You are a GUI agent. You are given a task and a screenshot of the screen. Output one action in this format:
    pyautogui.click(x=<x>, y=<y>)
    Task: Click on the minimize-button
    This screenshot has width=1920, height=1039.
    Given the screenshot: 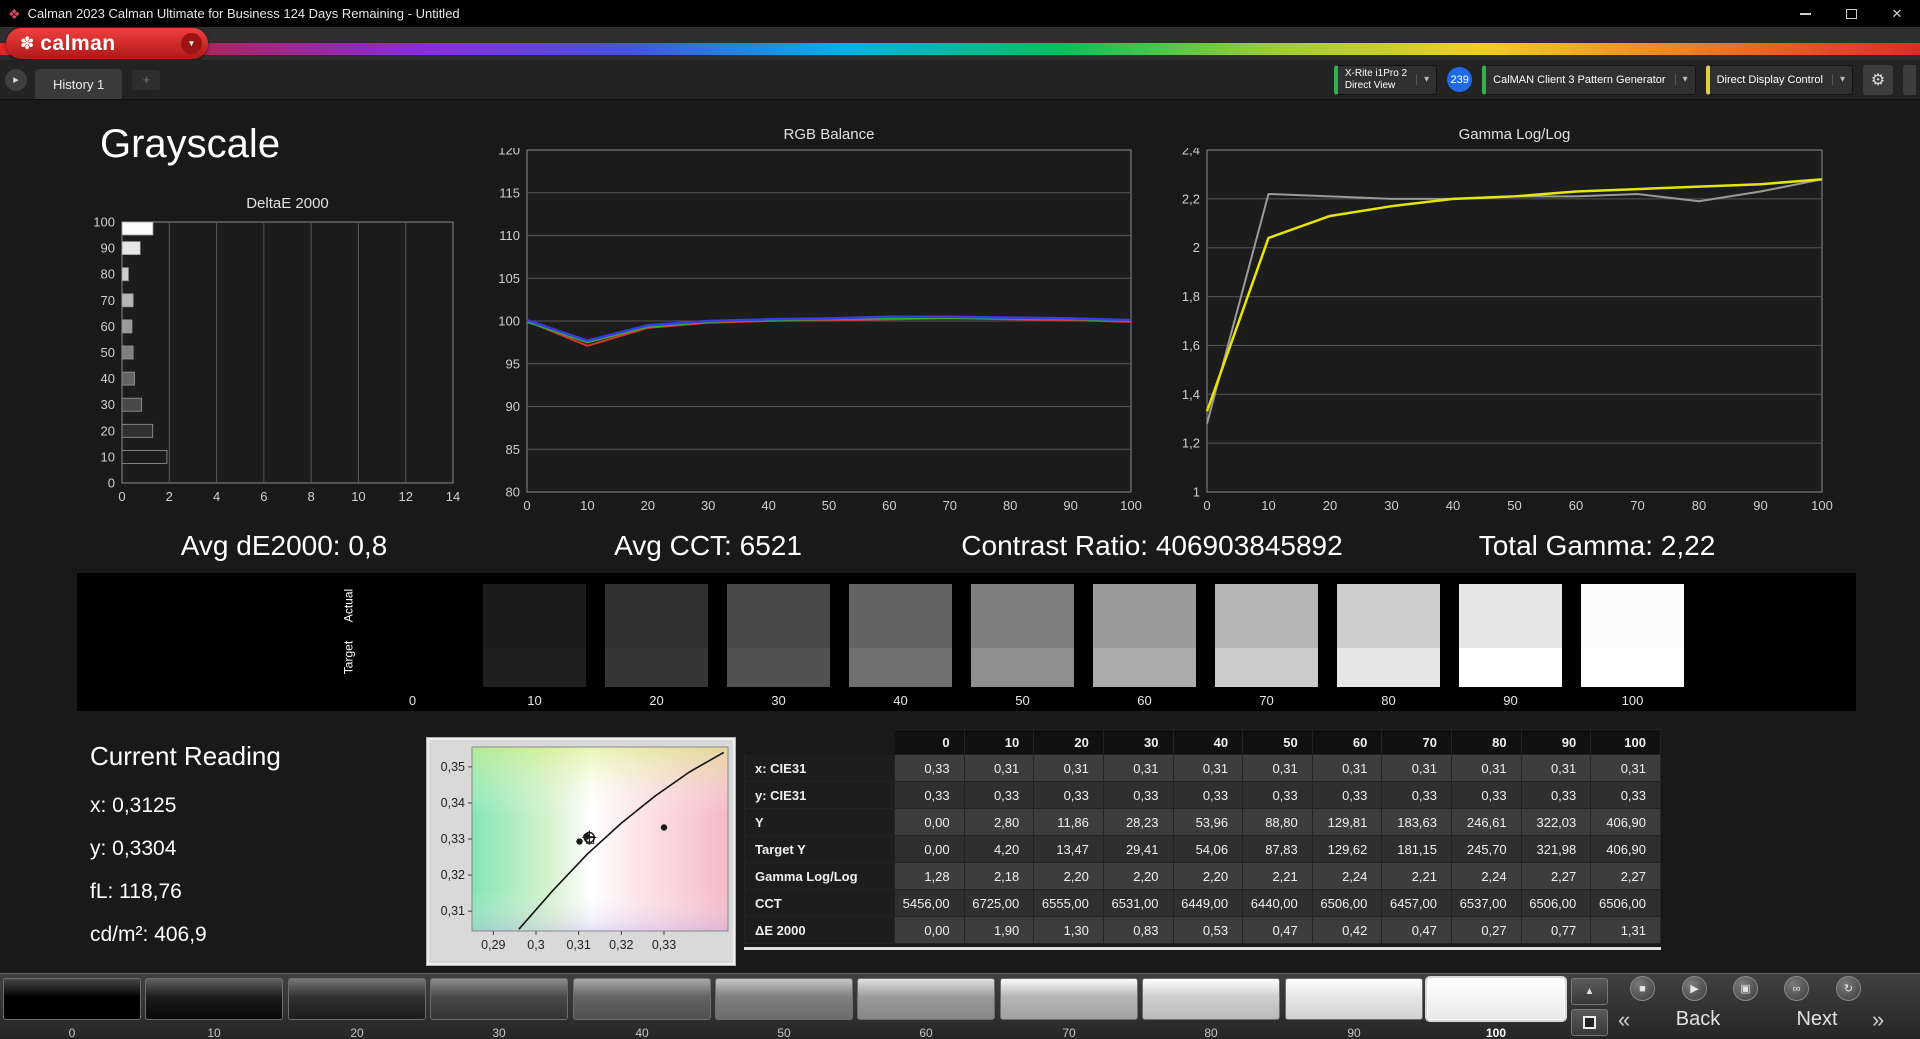 What is the action you would take?
    pyautogui.click(x=1805, y=13)
    